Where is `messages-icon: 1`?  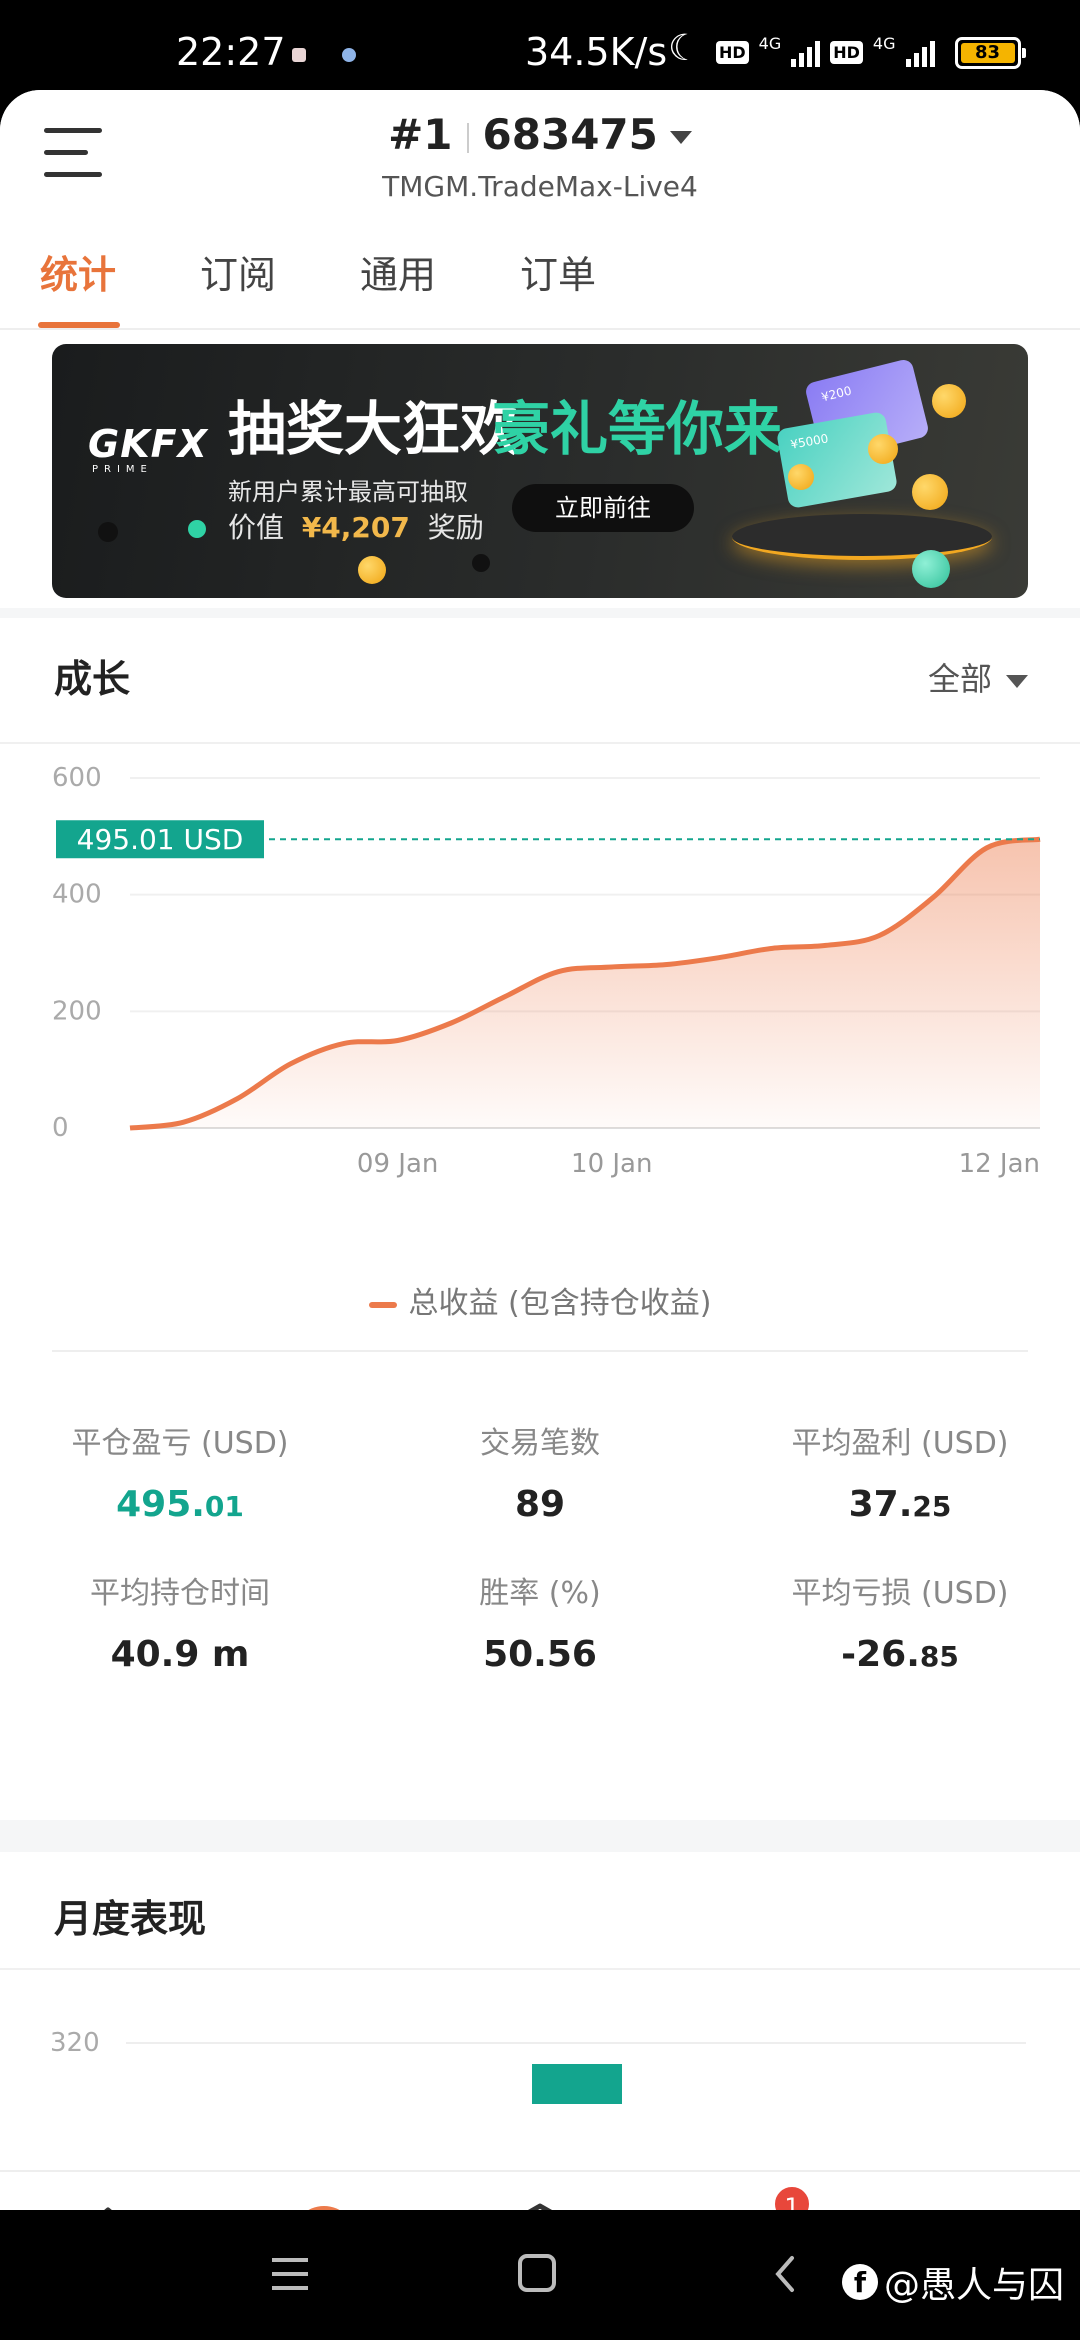 messages-icon: 1 is located at coordinates (768, 2197).